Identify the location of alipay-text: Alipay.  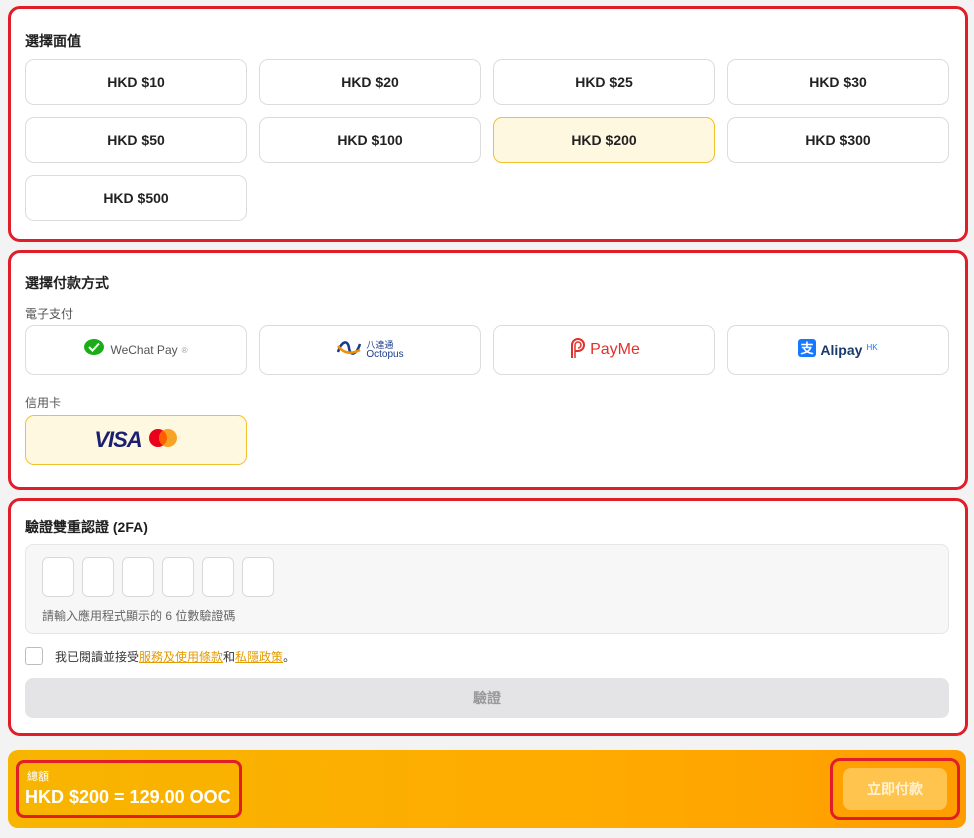
(841, 350).